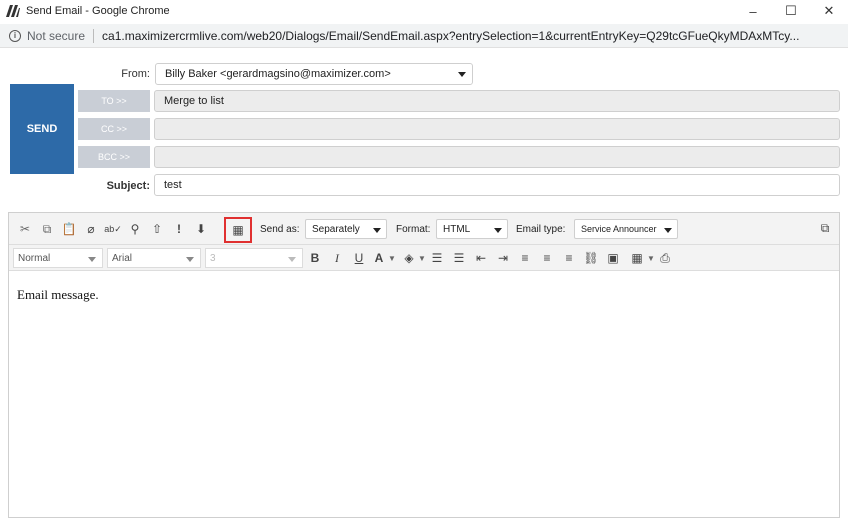 The height and width of the screenshot is (520, 848). I want to click on subject-value: test, so click(173, 185).